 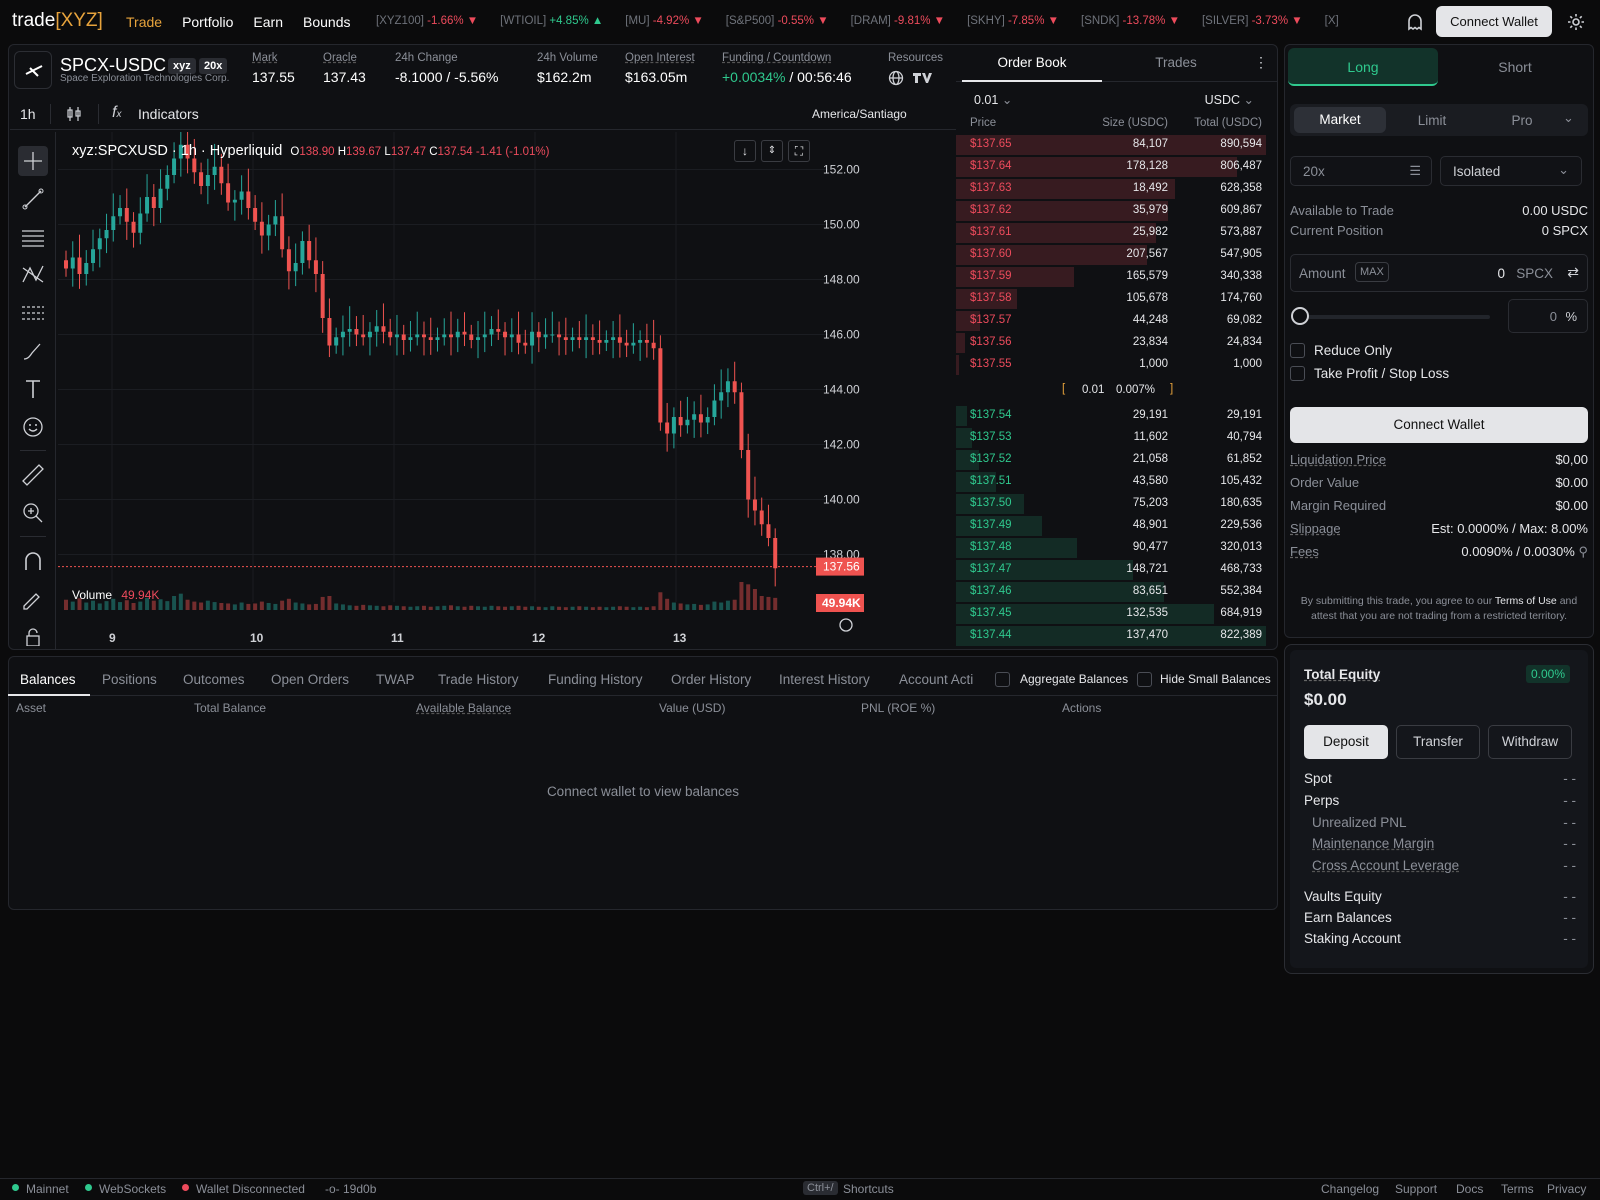 I want to click on gear-icon, so click(x=1576, y=22).